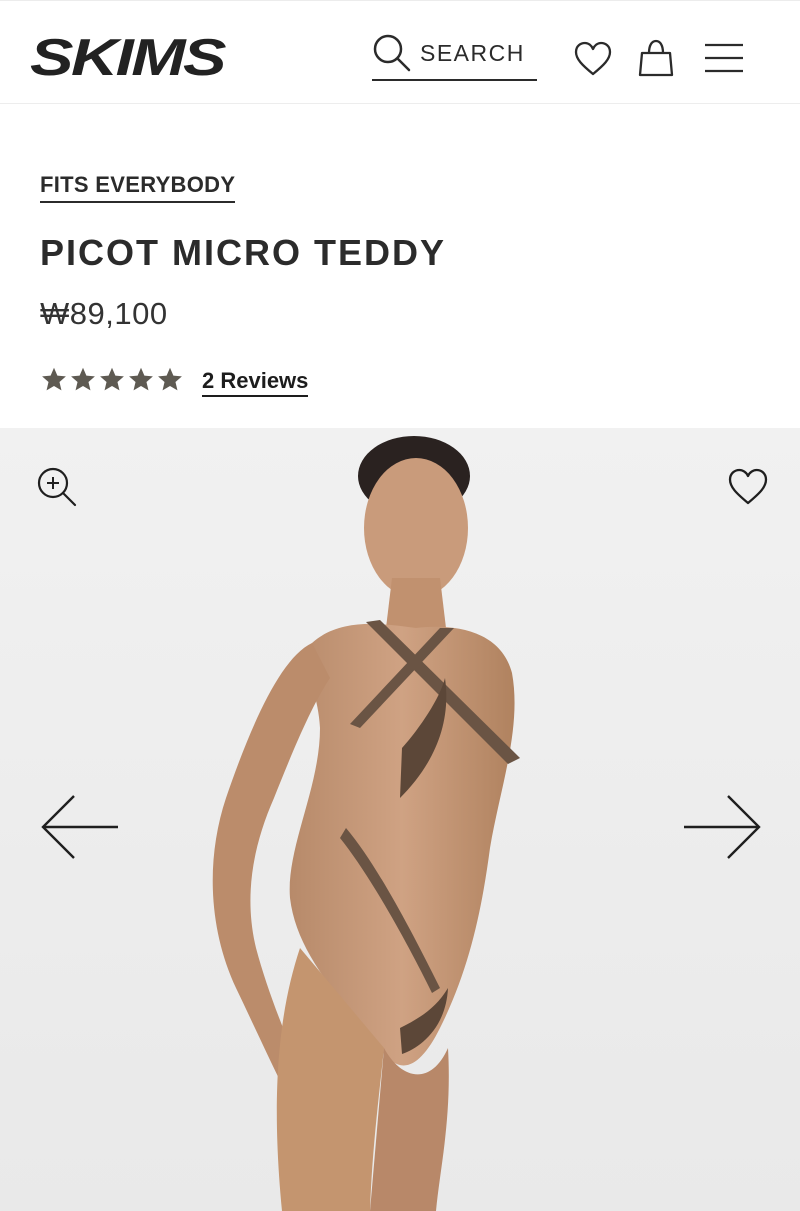  What do you see at coordinates (243, 252) in the screenshot?
I see `product-title: PICOT MICRO TEDDY` at bounding box center [243, 252].